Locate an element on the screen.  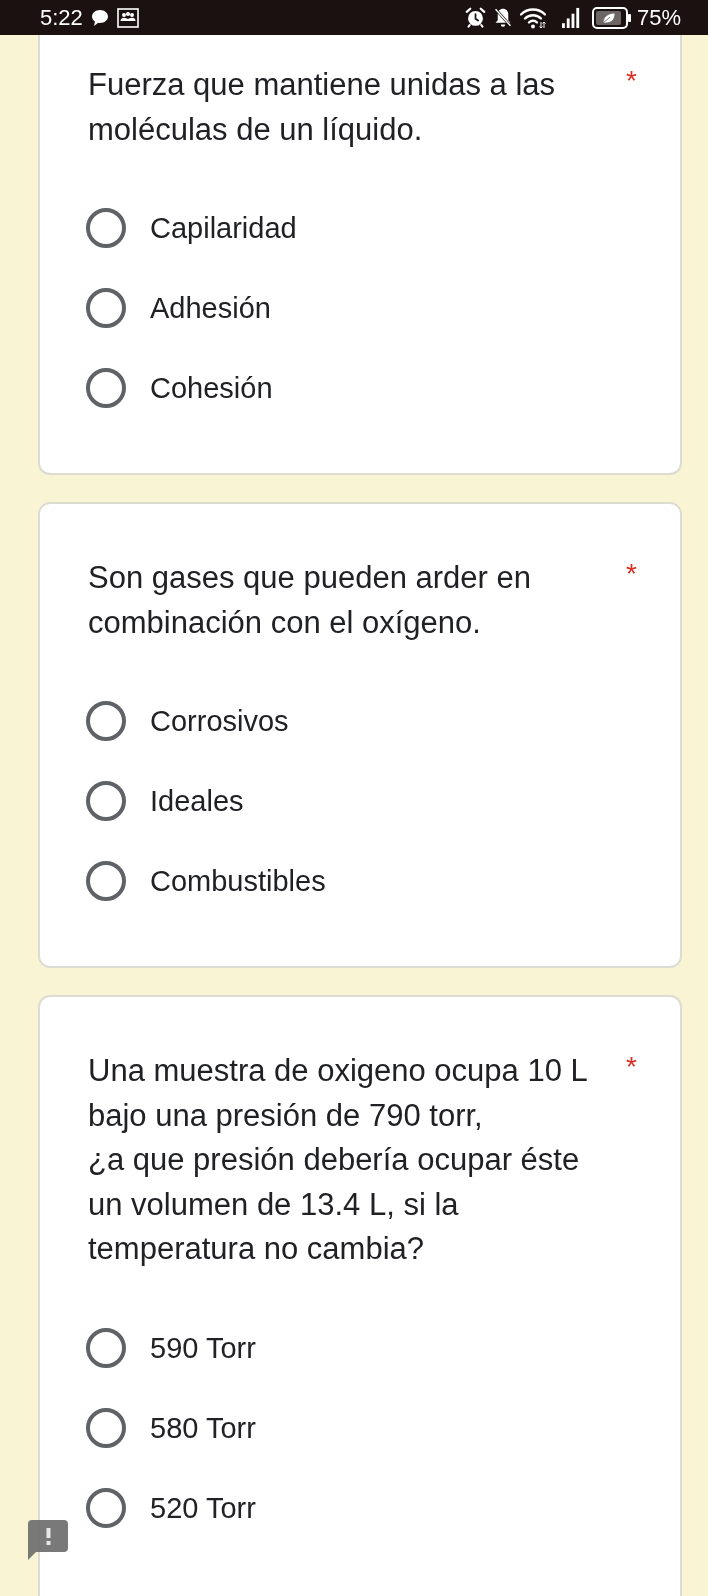
bell-muted-icon is located at coordinates (502, 17).